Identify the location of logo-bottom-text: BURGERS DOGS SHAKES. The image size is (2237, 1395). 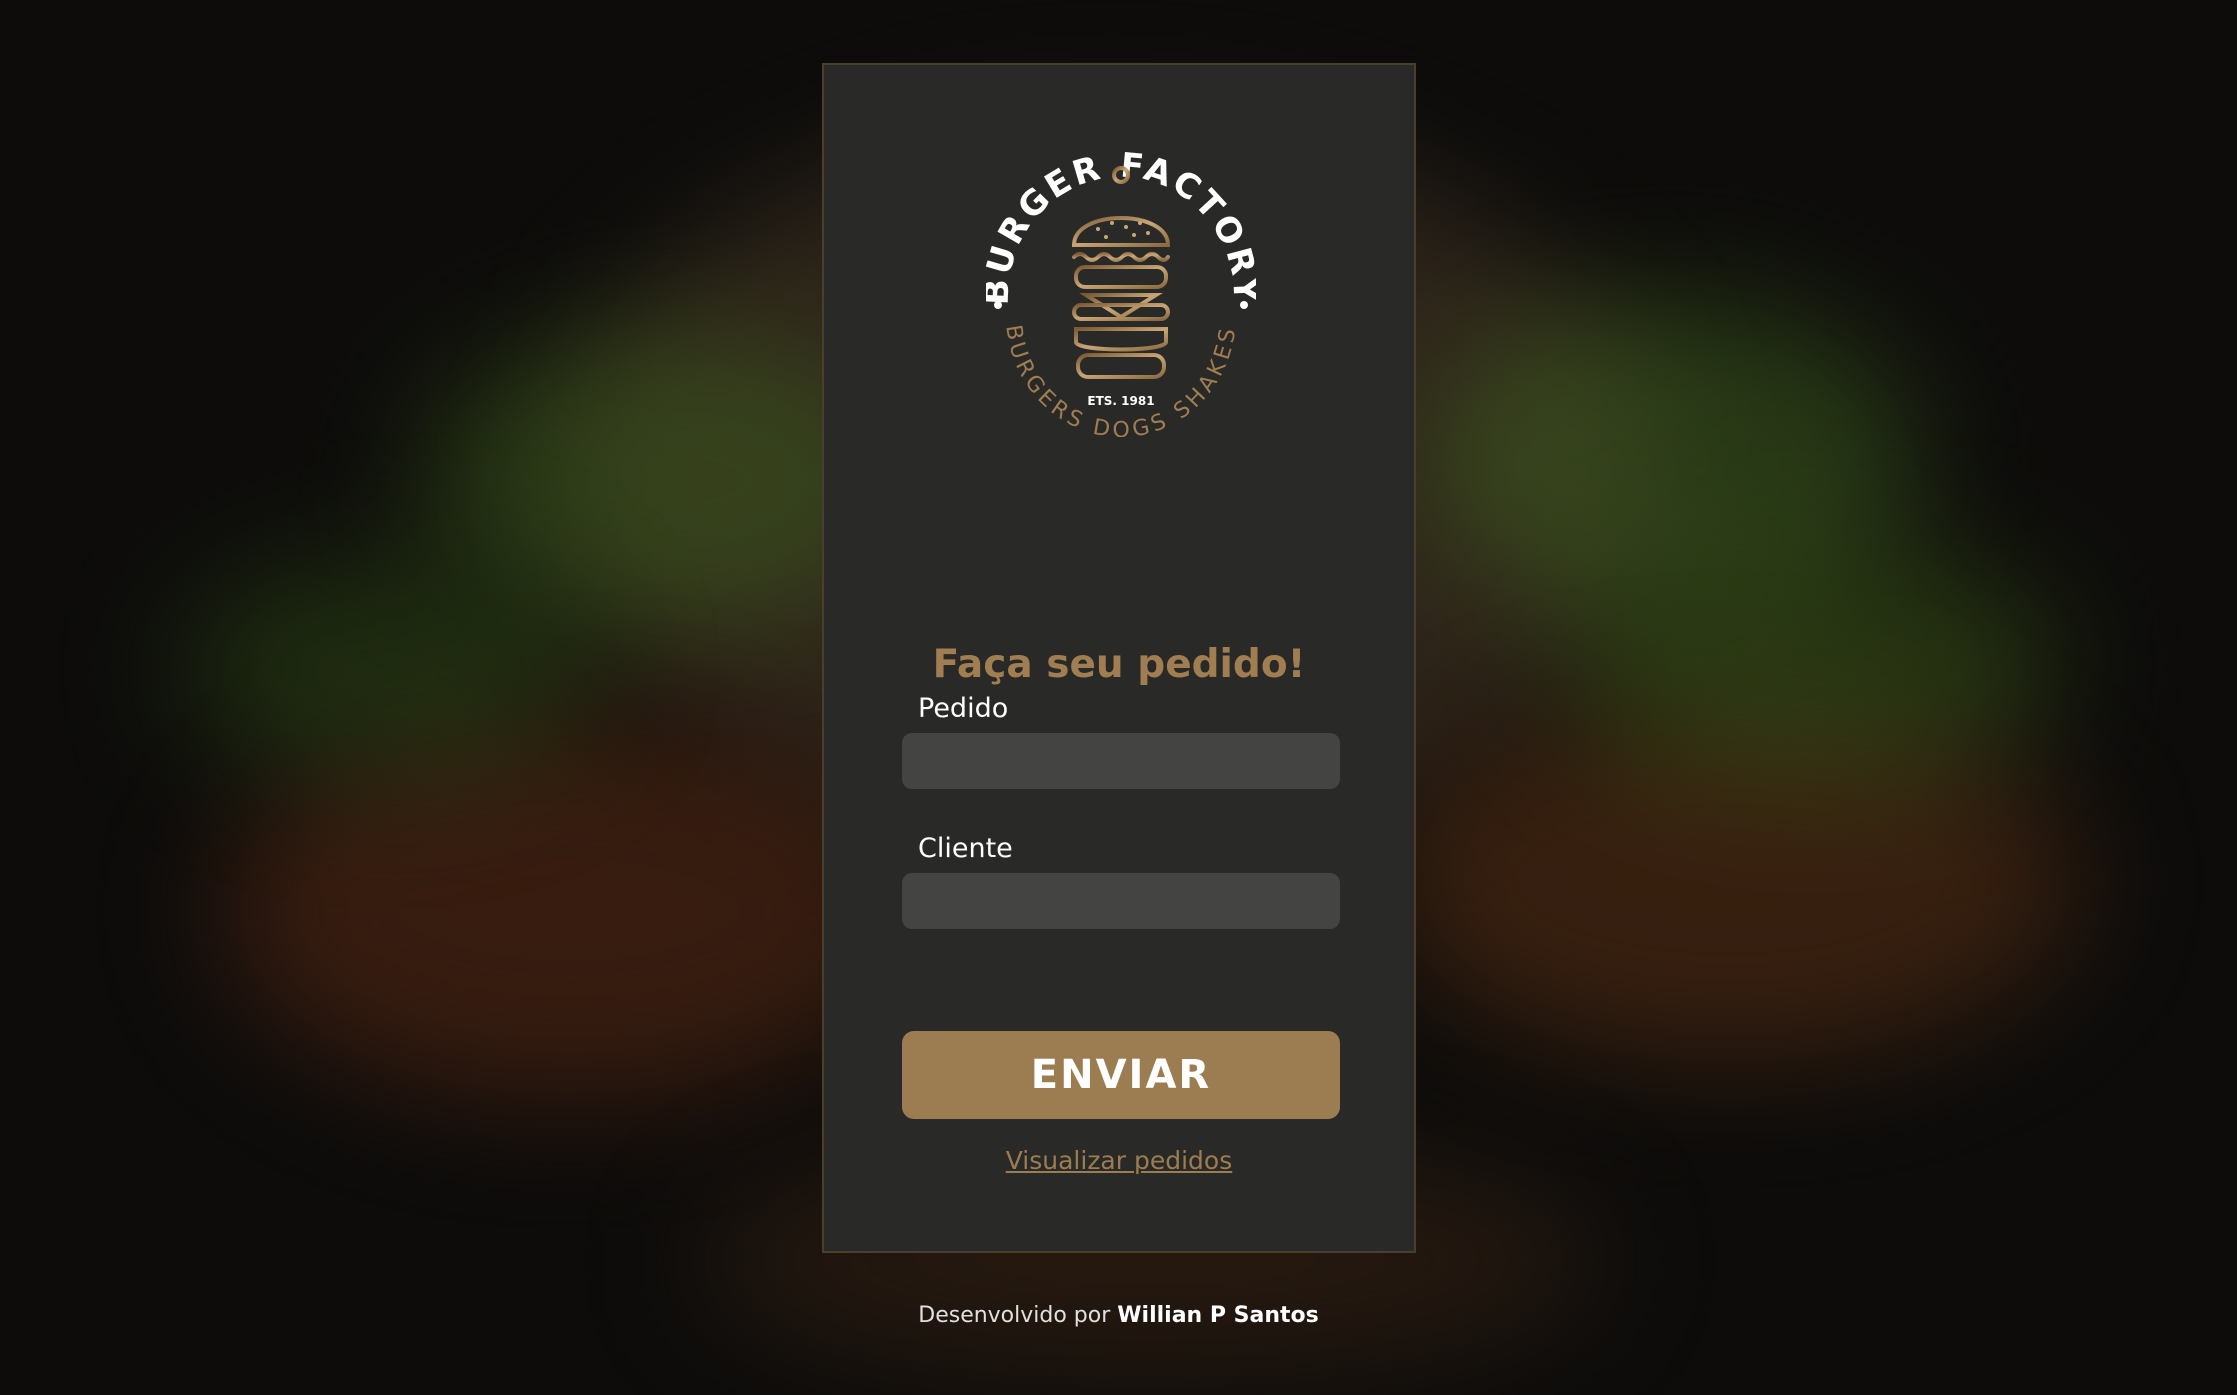
(1119, 380).